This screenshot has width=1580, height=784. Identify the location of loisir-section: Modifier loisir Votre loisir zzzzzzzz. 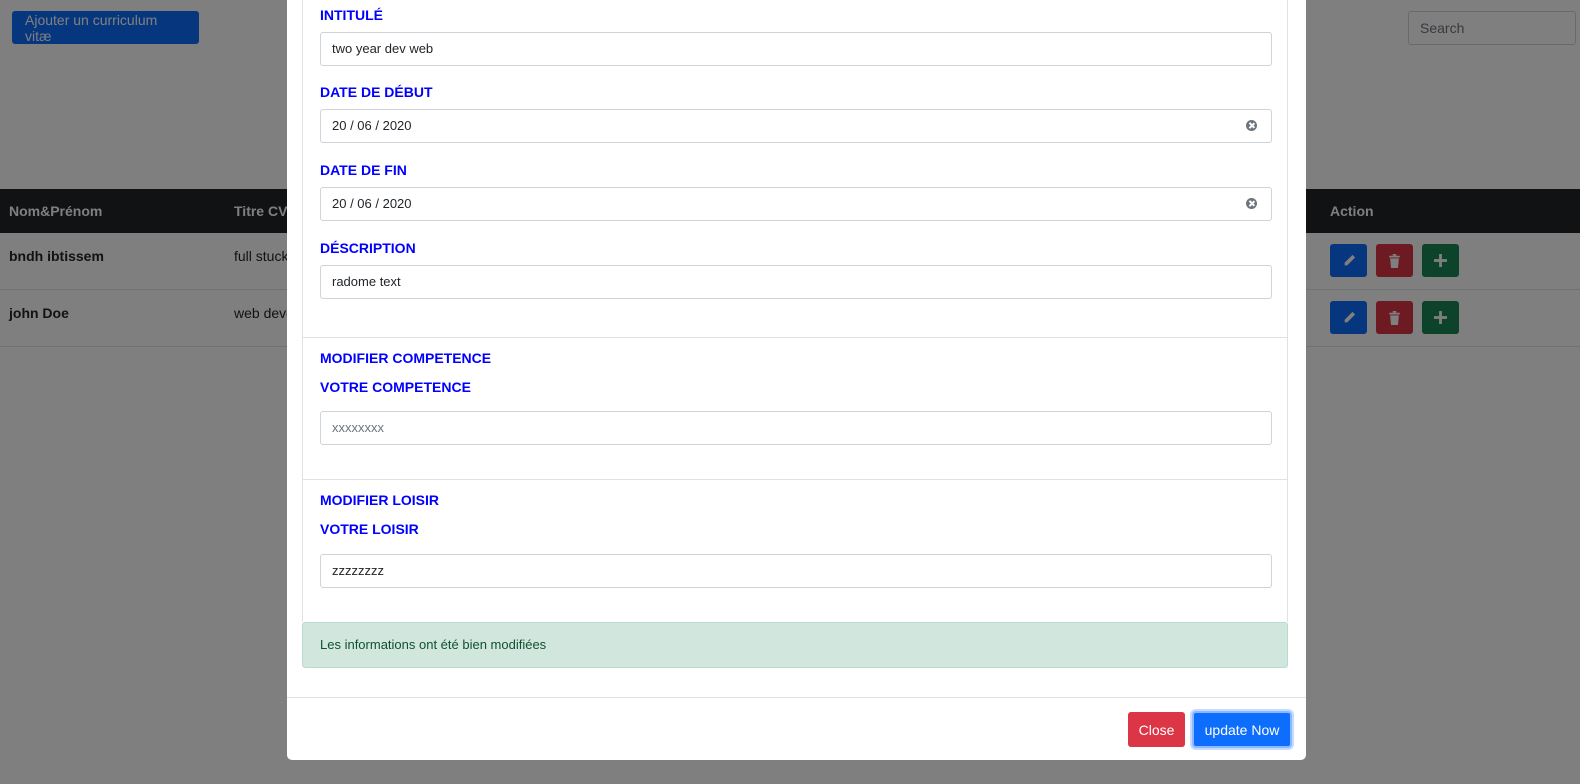
(795, 550).